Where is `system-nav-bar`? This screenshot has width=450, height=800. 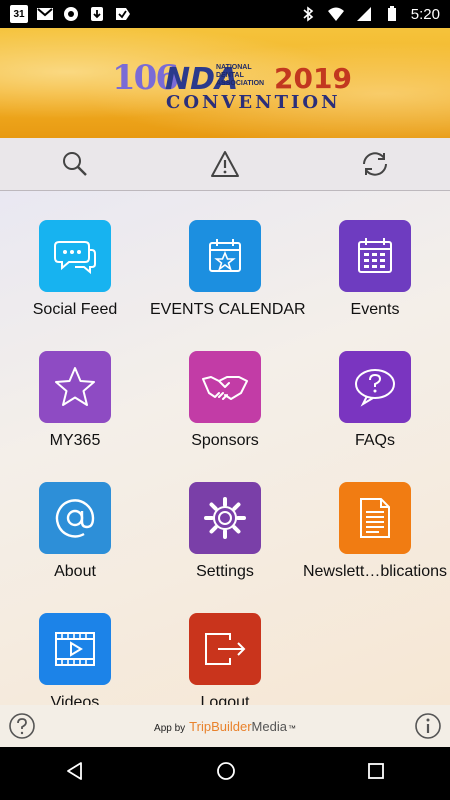
system-nav-bar is located at coordinates (225, 773).